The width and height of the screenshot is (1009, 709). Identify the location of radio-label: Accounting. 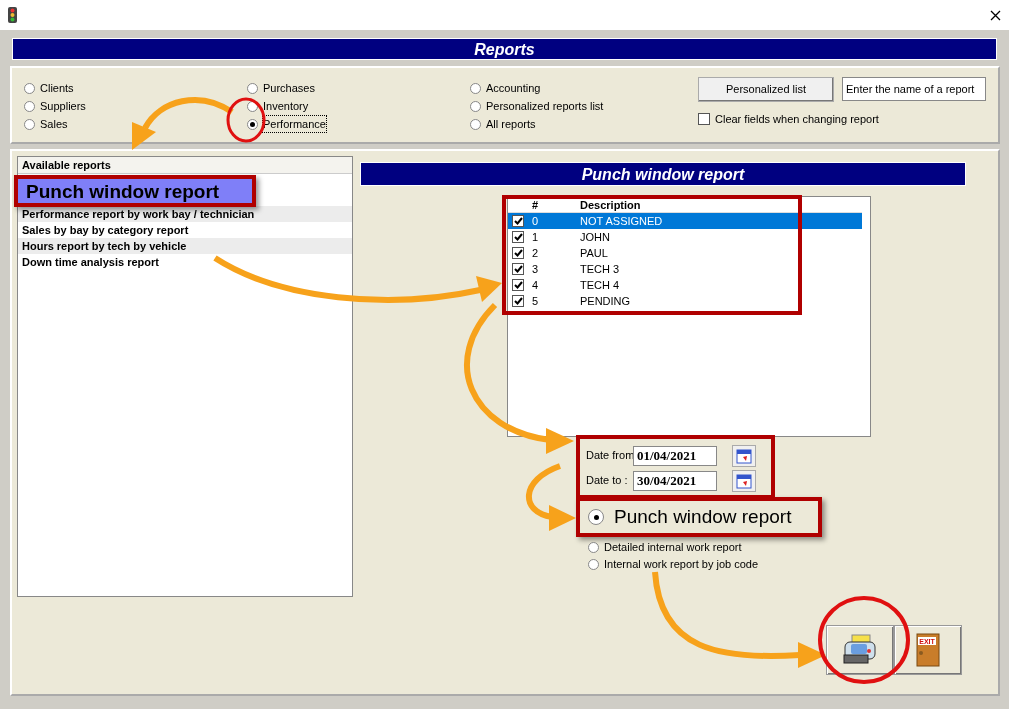
(513, 88).